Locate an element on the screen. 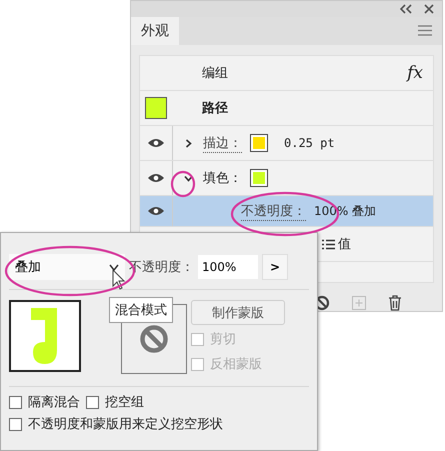 Image resolution: width=445 pixels, height=451 pixels. chevron-down-icon is located at coordinates (188, 178).